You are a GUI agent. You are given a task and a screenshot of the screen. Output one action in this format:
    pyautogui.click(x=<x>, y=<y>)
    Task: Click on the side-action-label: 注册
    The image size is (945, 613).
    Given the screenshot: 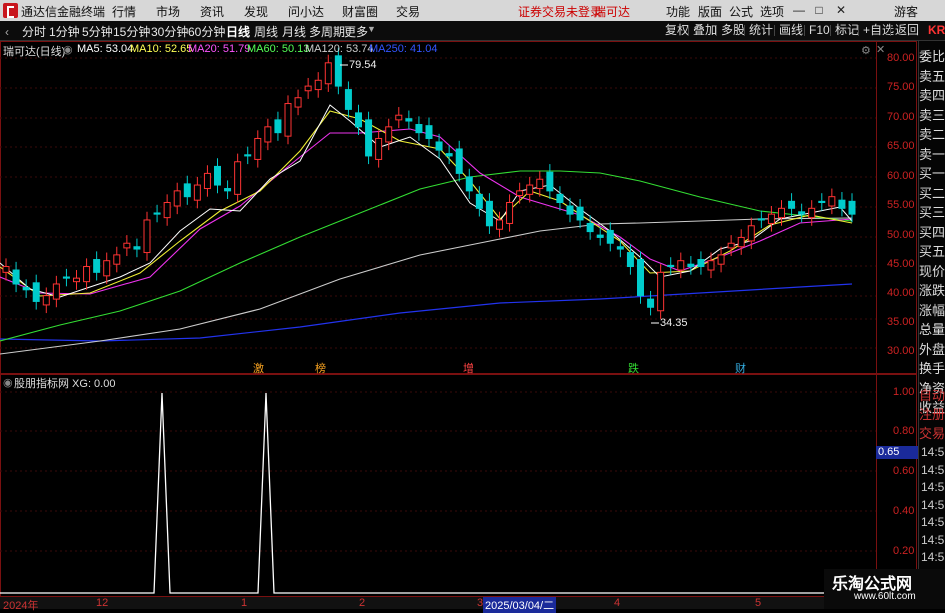 What is the action you would take?
    pyautogui.click(x=932, y=413)
    